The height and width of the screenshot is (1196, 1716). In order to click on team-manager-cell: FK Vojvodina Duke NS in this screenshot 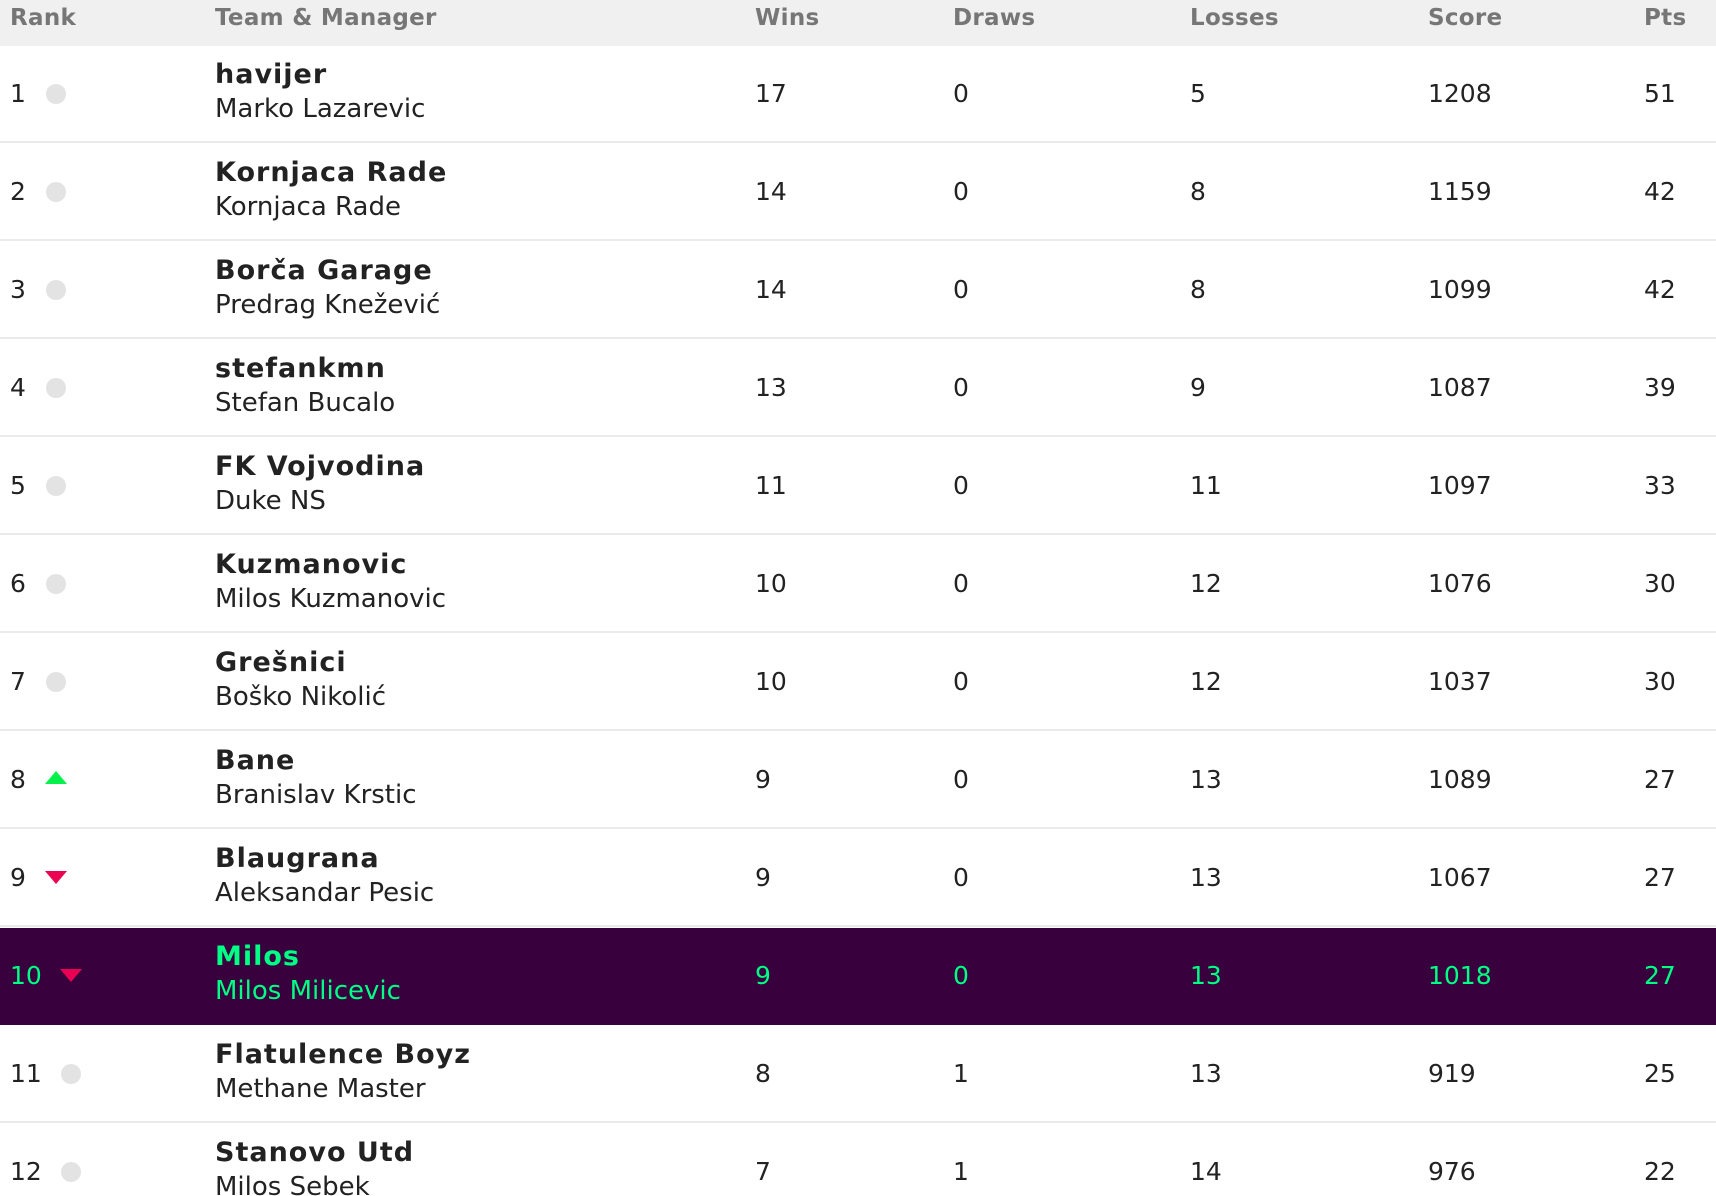, I will do `click(320, 488)`.